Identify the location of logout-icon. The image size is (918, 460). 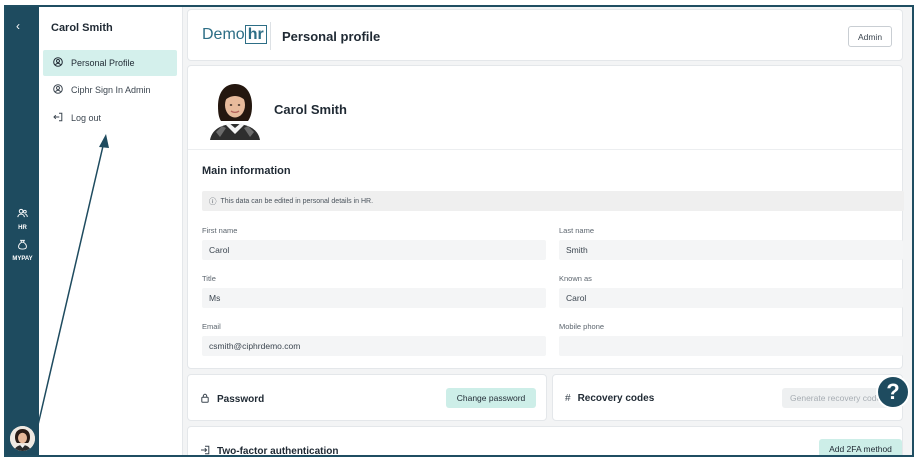
(58, 118).